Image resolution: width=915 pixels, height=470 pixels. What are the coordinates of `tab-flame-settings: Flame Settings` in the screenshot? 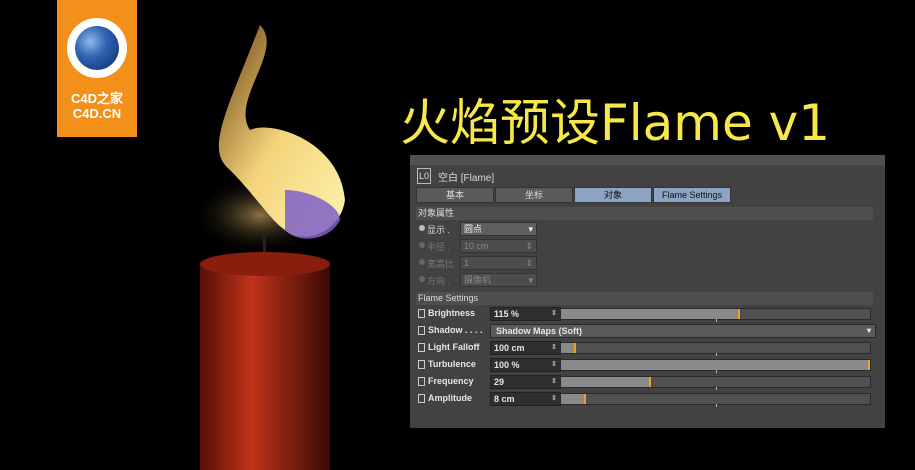 It's located at (692, 195).